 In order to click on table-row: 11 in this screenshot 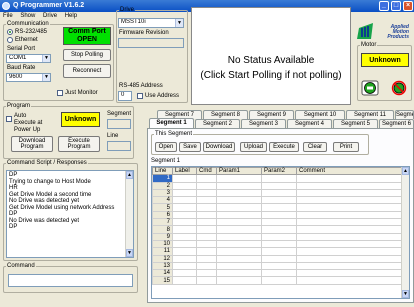, I will do `click(277, 251)`.